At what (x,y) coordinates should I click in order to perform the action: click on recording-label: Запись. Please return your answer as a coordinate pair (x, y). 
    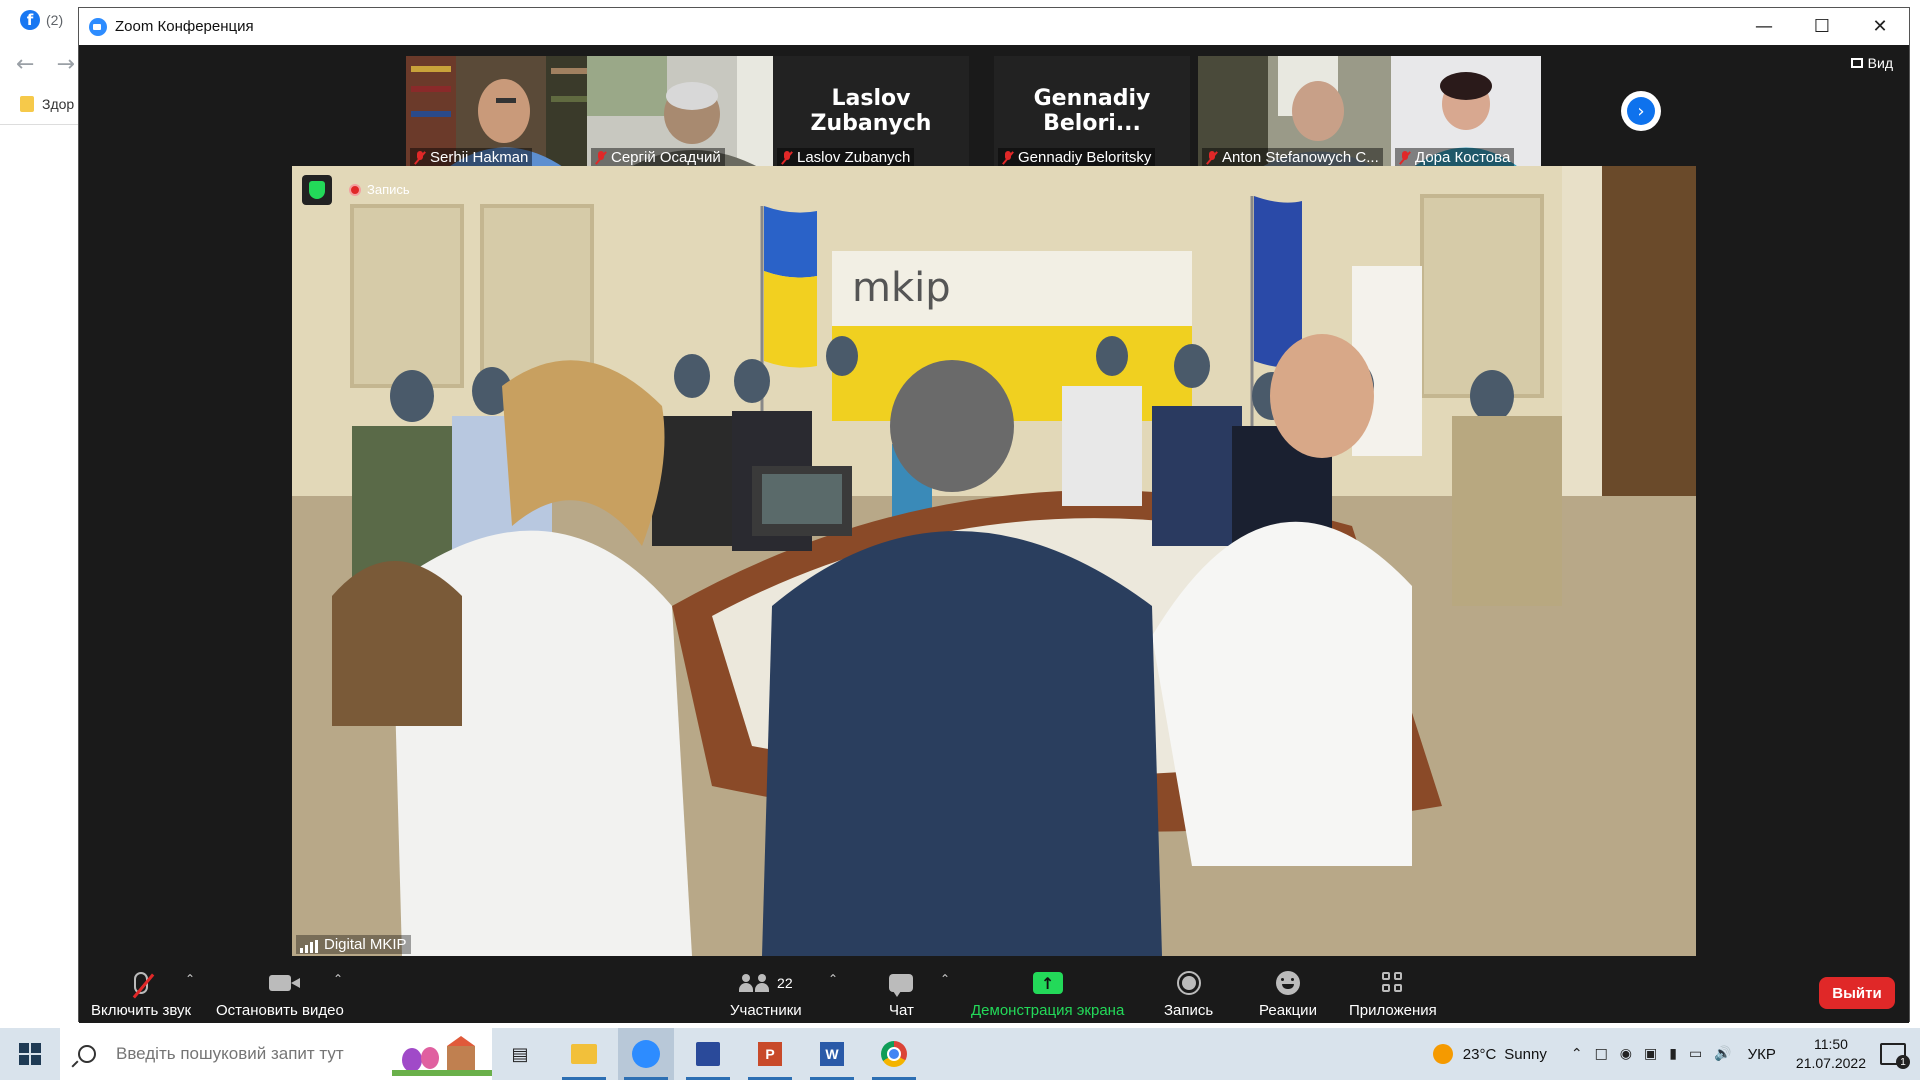
    Looking at the image, I should click on (388, 189).